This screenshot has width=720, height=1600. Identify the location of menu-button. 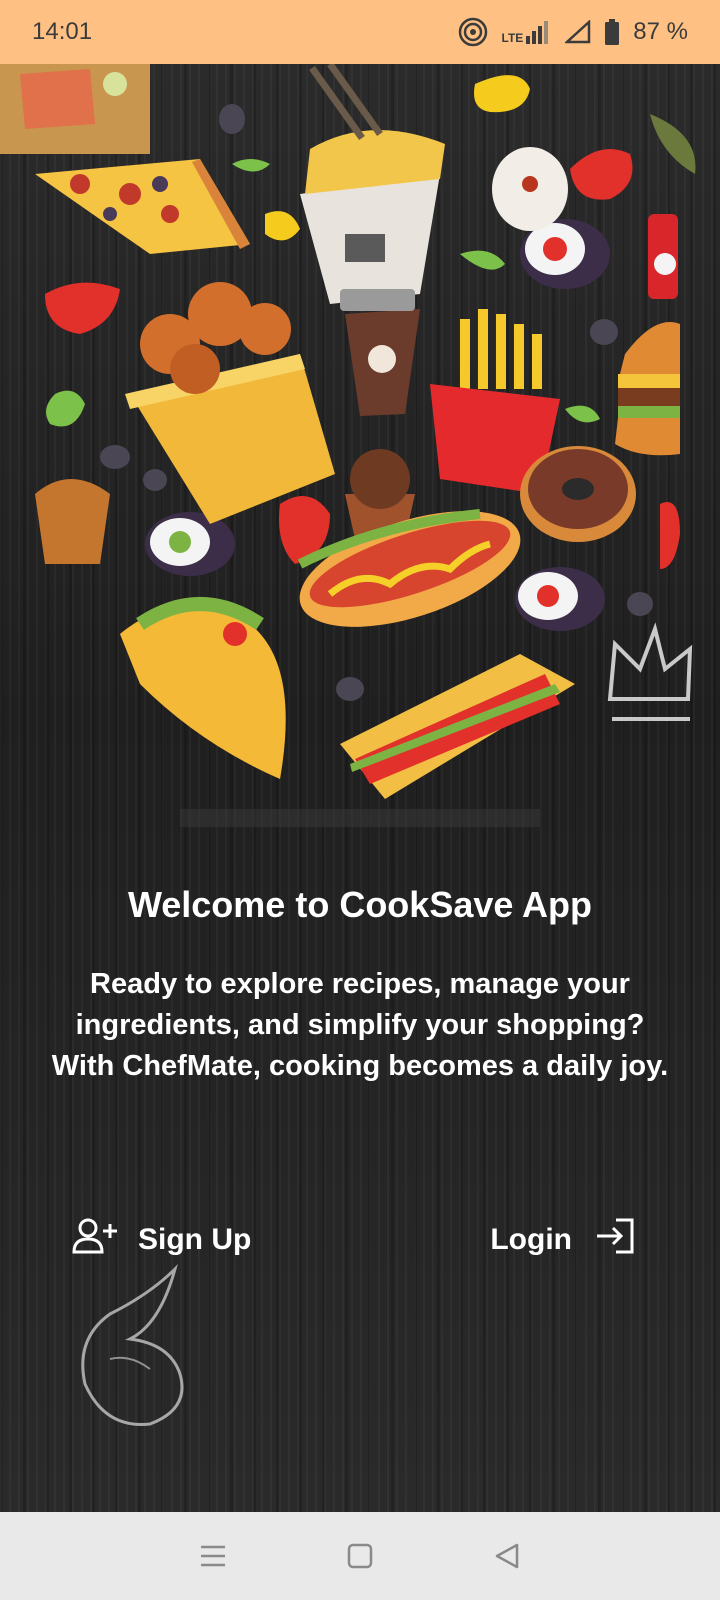
(213, 1556).